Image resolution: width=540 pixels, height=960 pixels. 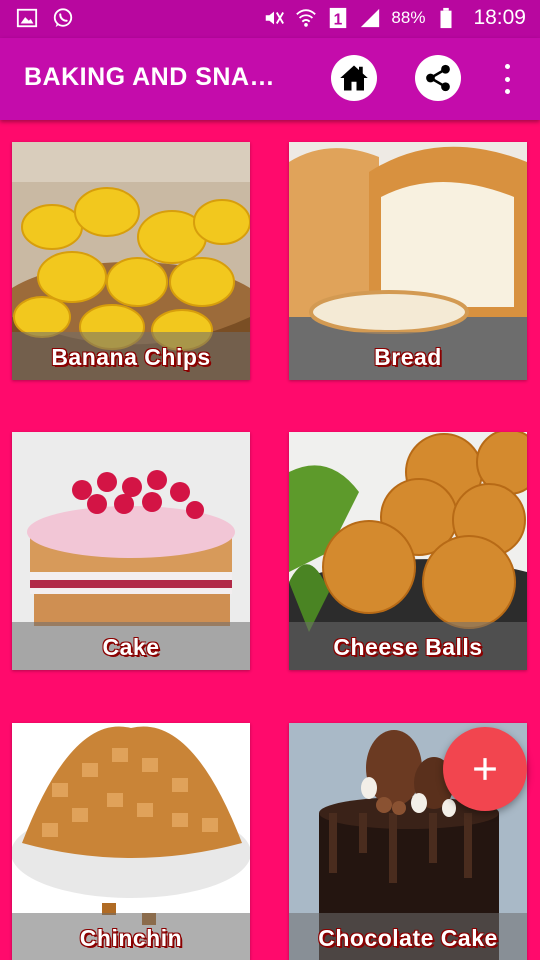 I want to click on battery-percent: 88%, so click(x=408, y=17).